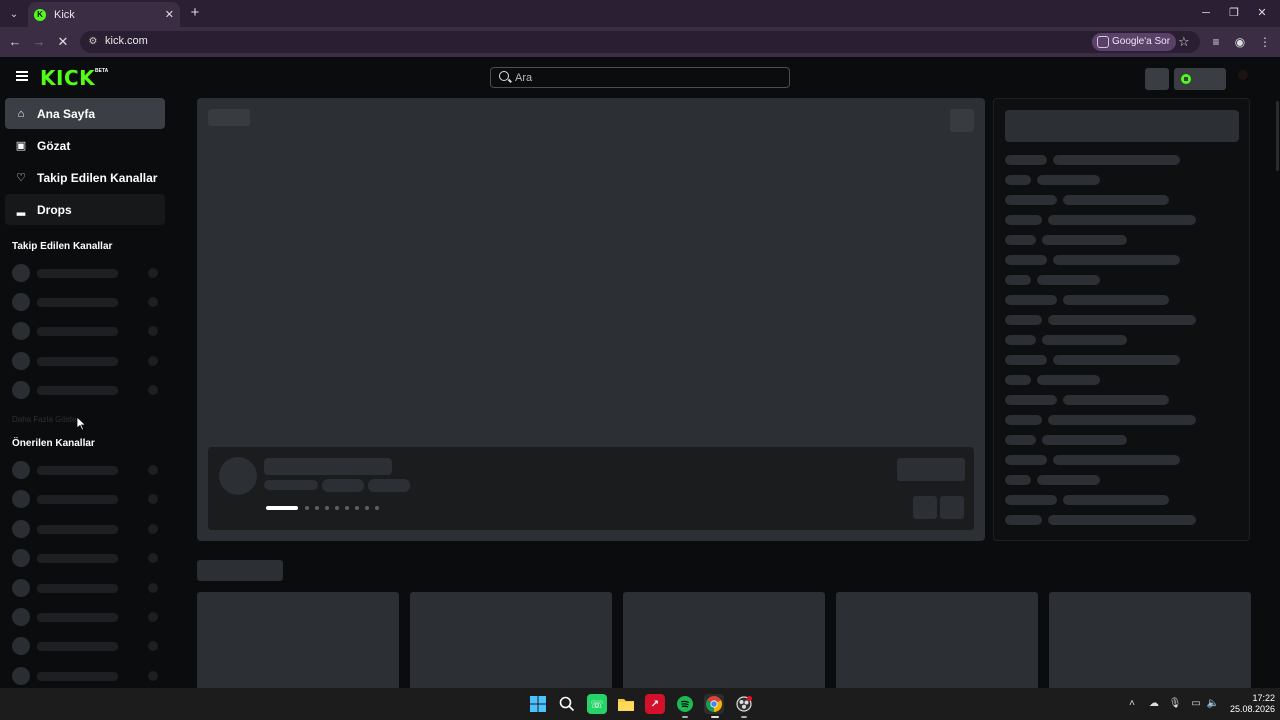 This screenshot has width=1280, height=720. I want to click on site-info-icon: ⚙, so click(93, 42).